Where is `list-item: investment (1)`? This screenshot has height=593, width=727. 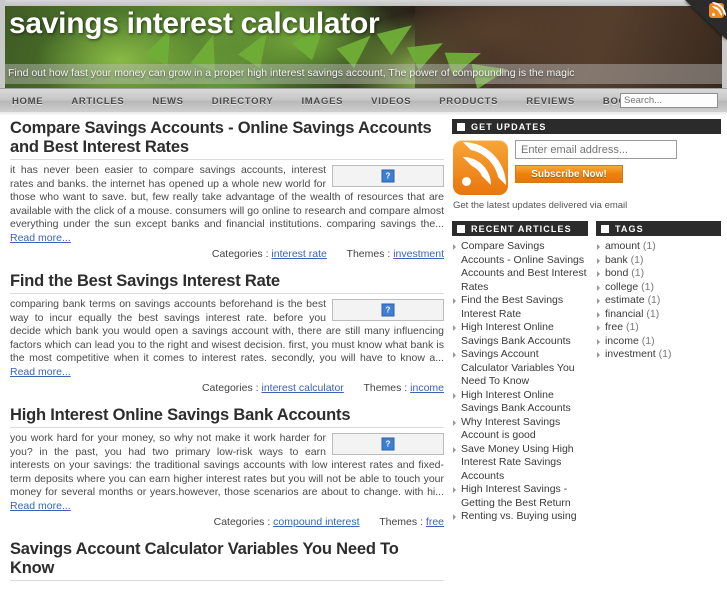
list-item: investment (1) is located at coordinates (658, 355).